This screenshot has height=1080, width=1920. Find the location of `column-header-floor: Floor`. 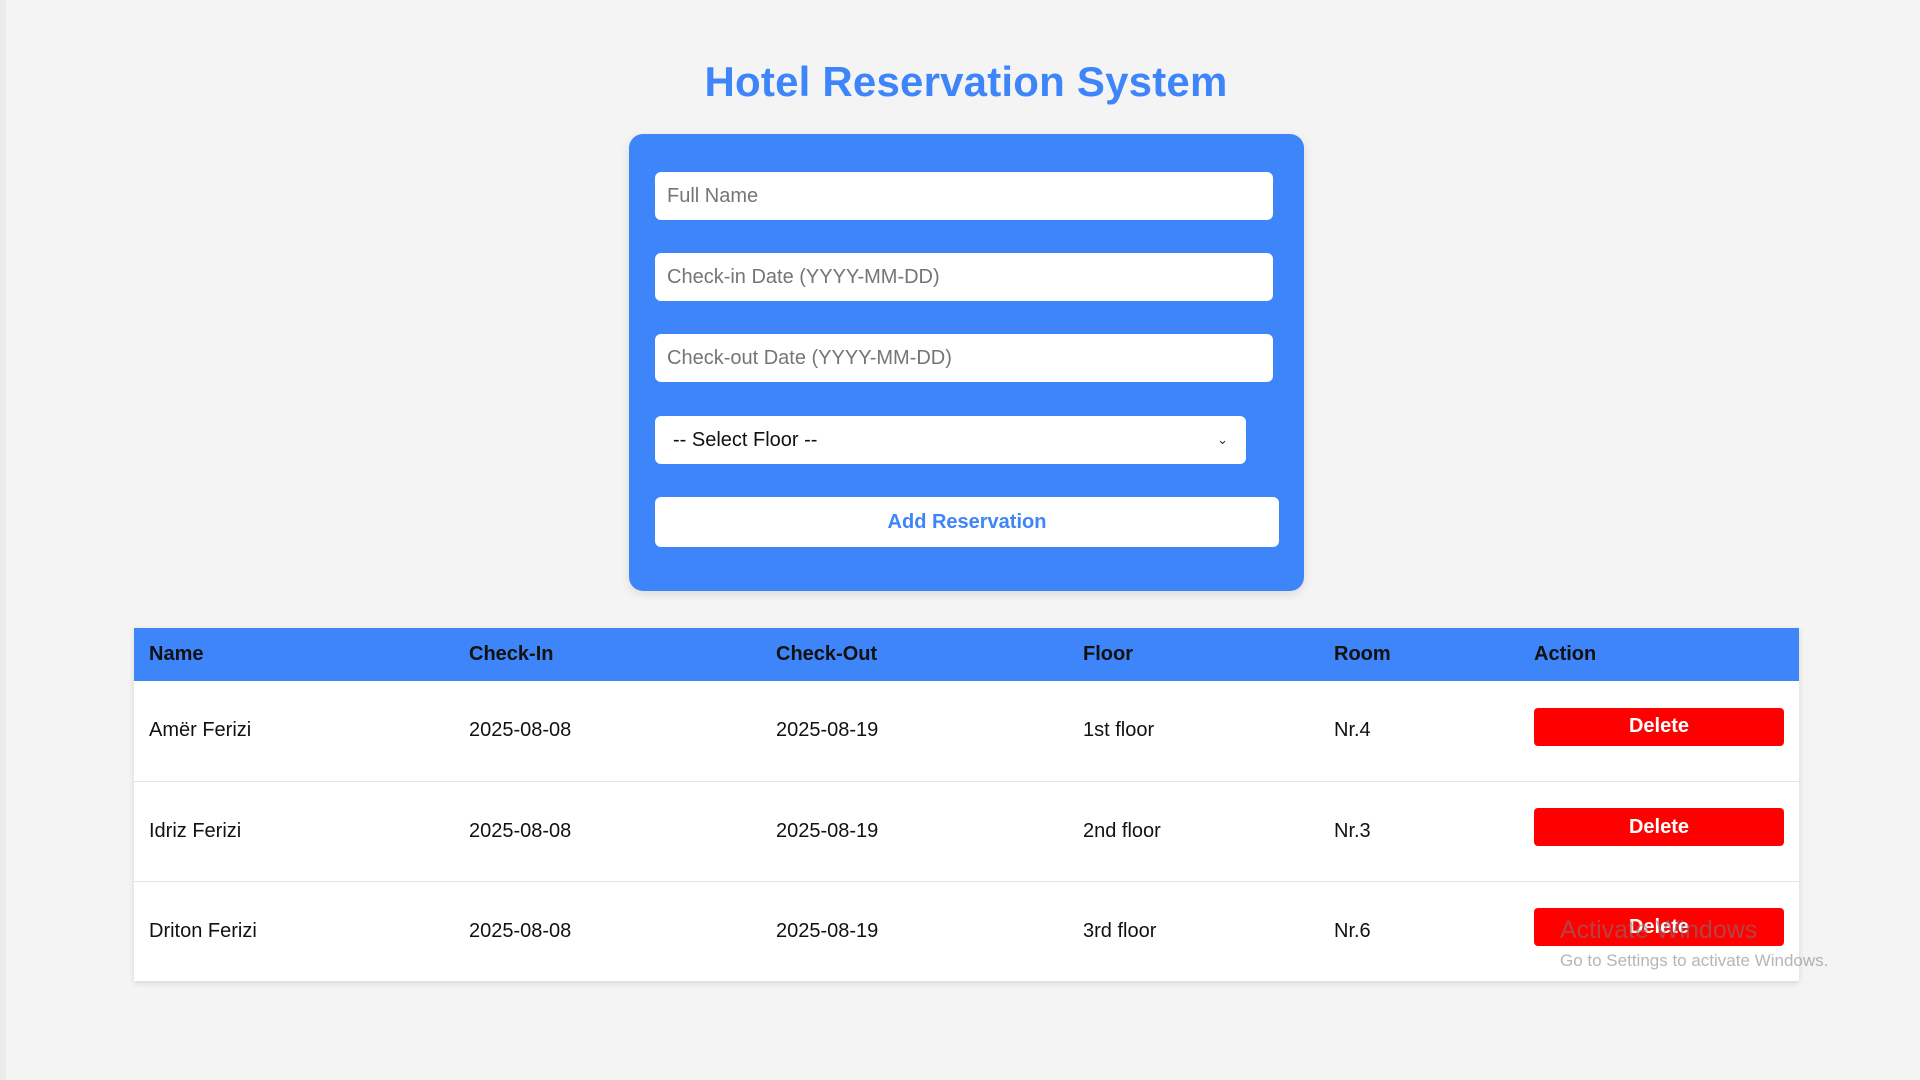

column-header-floor: Floor is located at coordinates (1108, 654).